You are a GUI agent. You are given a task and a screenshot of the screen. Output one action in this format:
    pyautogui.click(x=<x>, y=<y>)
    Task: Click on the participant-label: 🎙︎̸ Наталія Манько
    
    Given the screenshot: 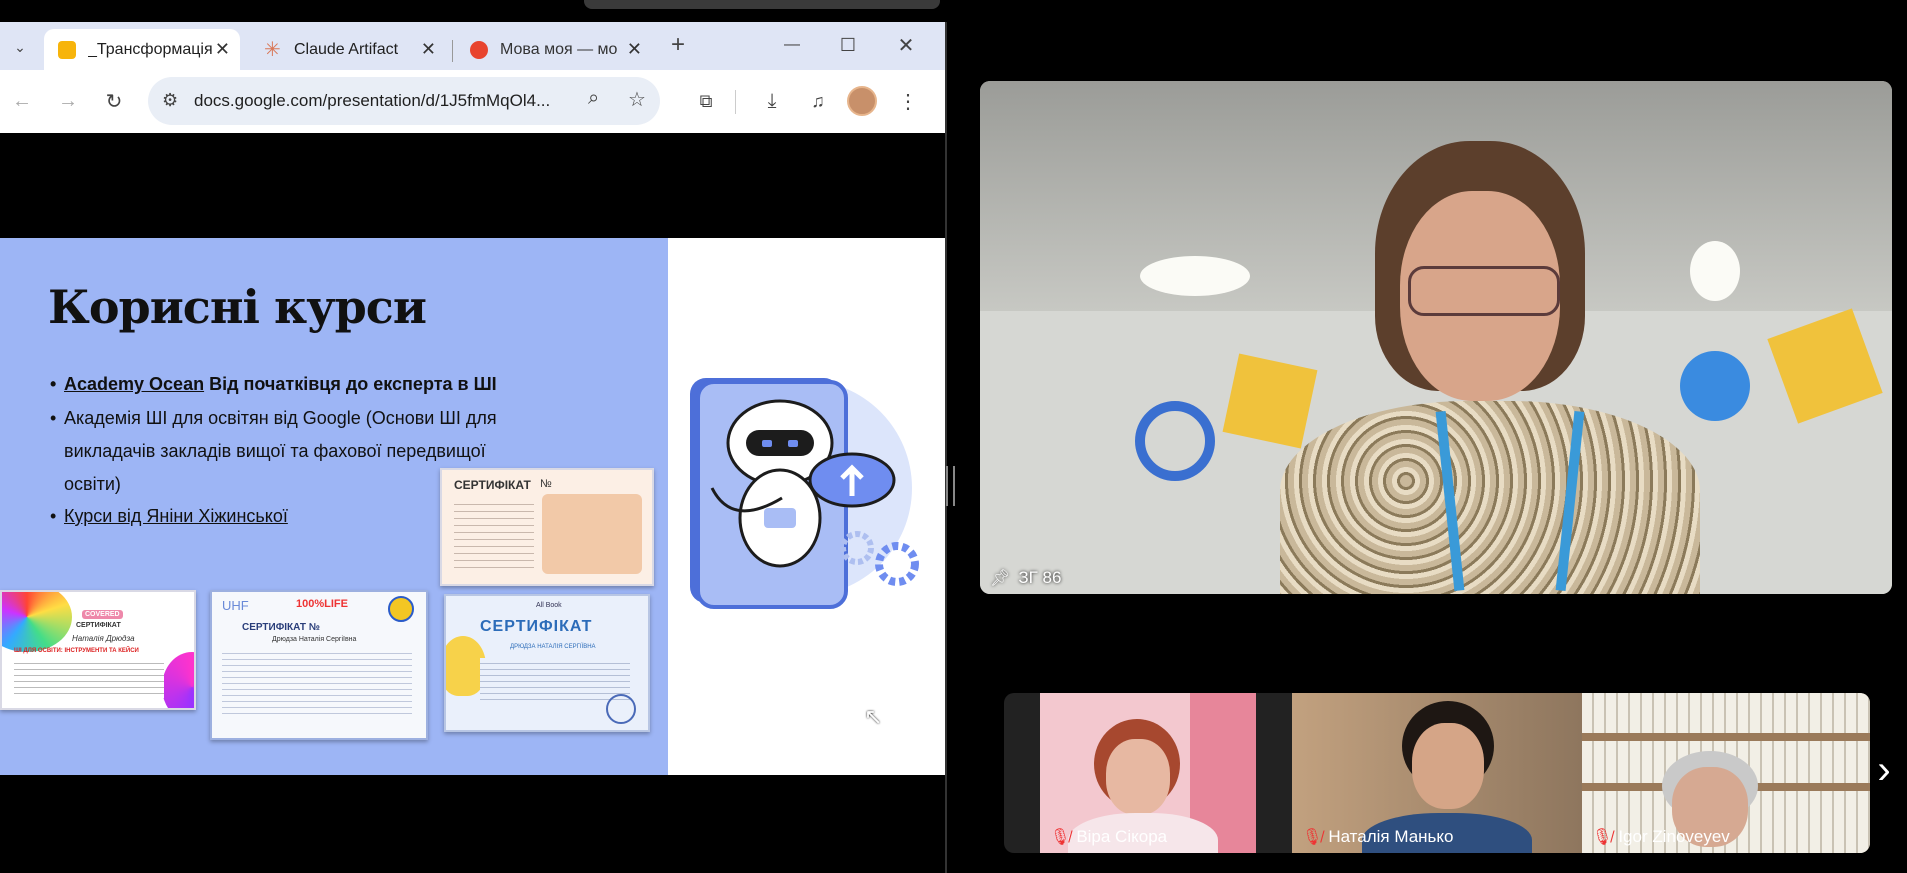 What is the action you would take?
    pyautogui.click(x=1377, y=837)
    